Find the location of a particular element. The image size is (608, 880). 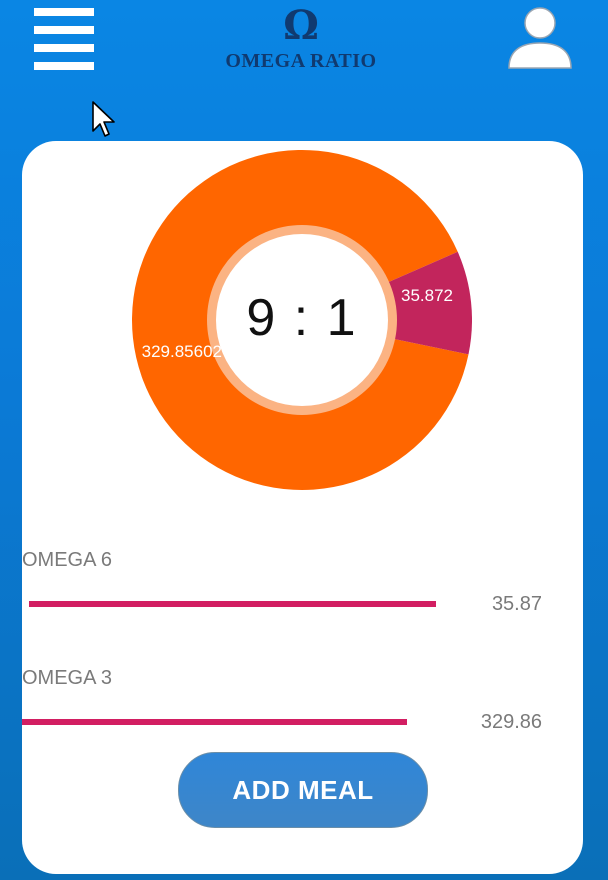

add-meal-button: ADD MEAL is located at coordinates (303, 790).